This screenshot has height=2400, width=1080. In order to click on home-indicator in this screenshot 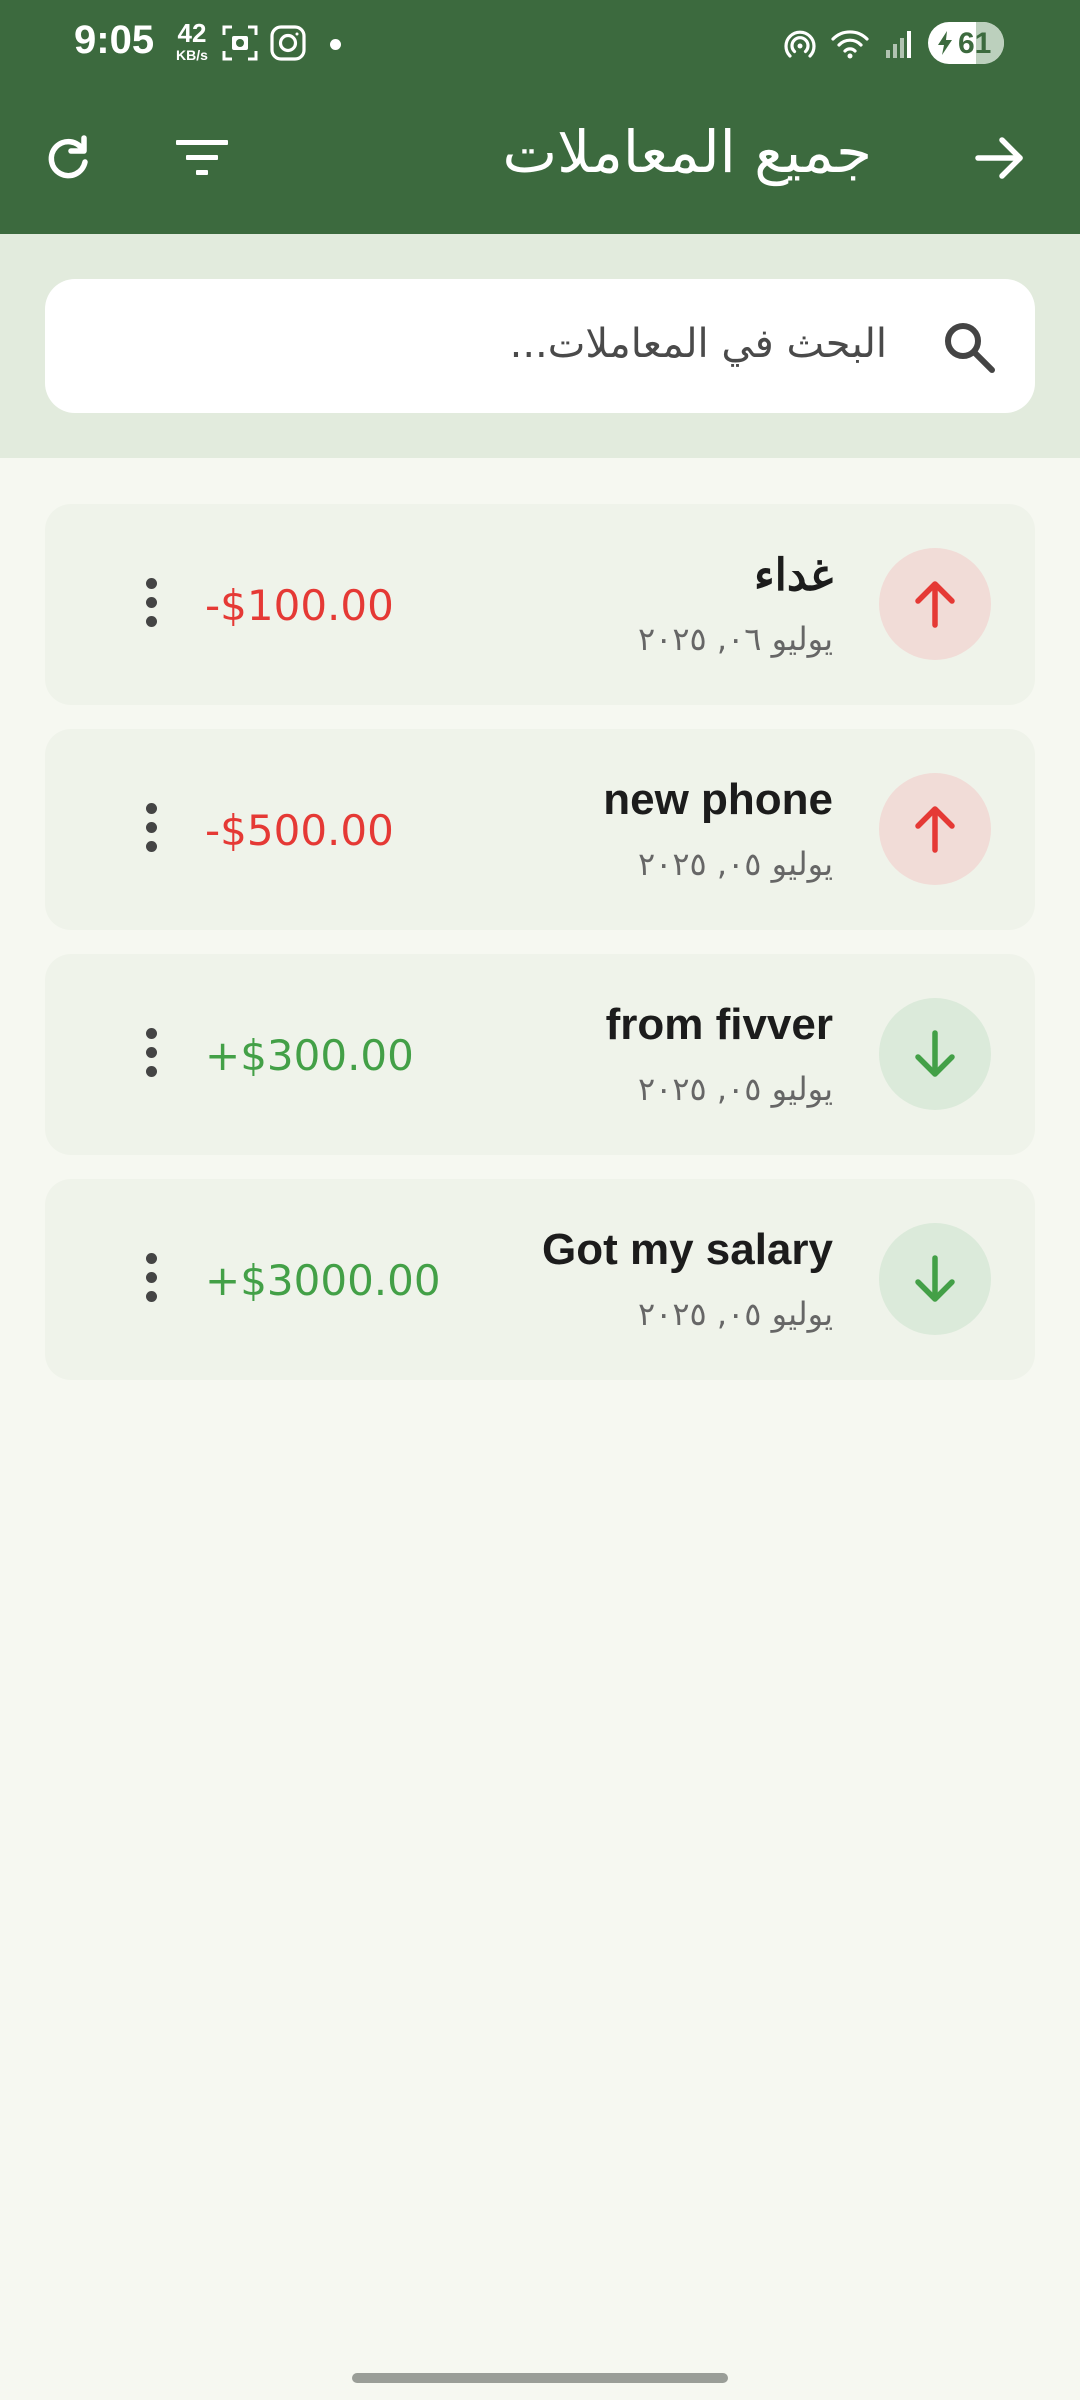, I will do `click(540, 2378)`.